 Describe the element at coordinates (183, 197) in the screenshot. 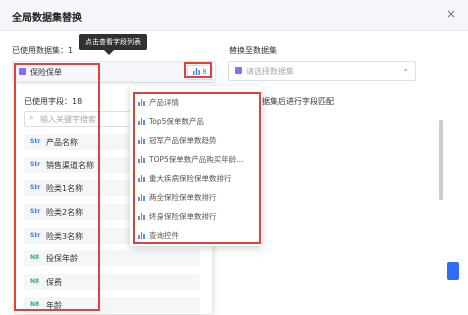

I see `chart-name: 两全保险保单数排行` at that location.